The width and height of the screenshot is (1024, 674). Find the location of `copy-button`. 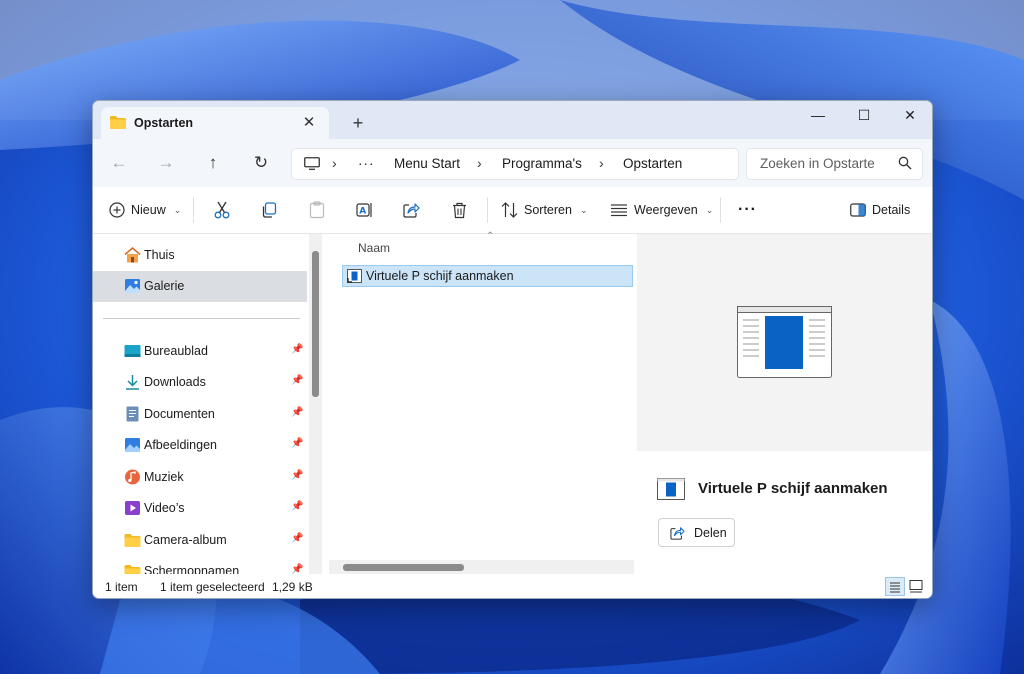

copy-button is located at coordinates (269, 210).